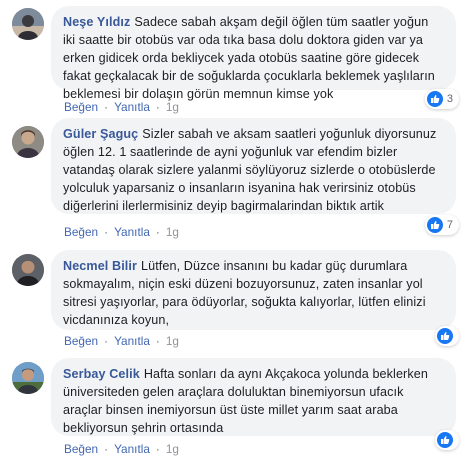 The image size is (469, 463). What do you see at coordinates (101, 374) in the screenshot?
I see `comment-author-link: Serbay Celik` at bounding box center [101, 374].